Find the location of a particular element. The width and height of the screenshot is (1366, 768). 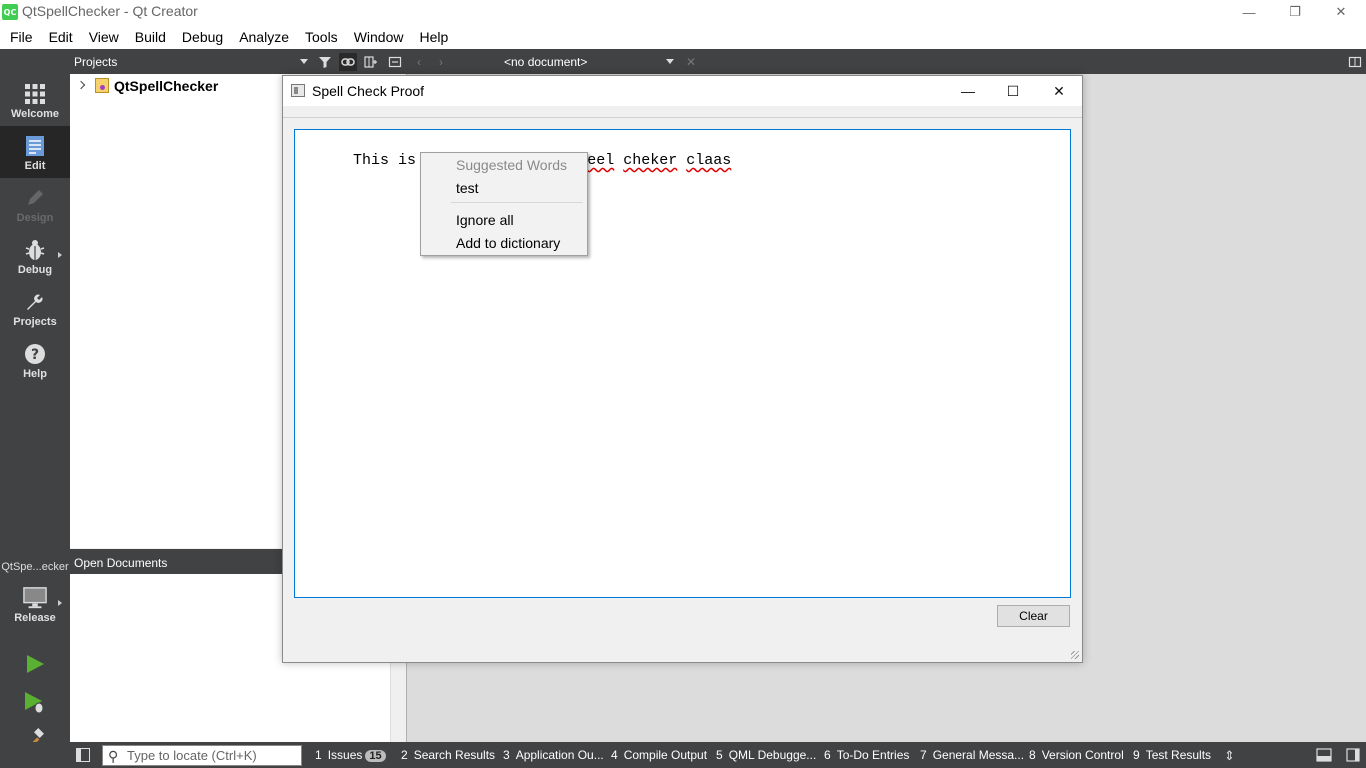

dialog-title: Spell Check Proof is located at coordinates (368, 91).